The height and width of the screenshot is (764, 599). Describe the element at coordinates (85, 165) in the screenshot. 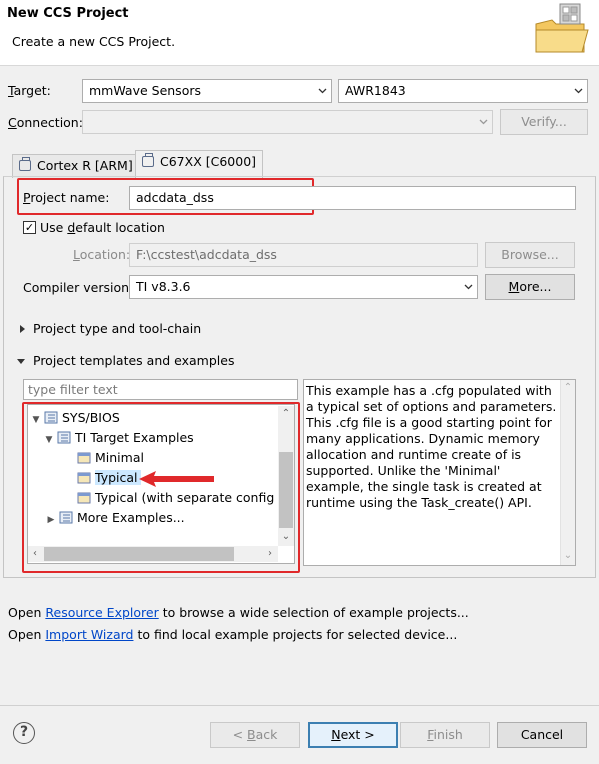

I see `tab-label: Cortex R [ARM]` at that location.